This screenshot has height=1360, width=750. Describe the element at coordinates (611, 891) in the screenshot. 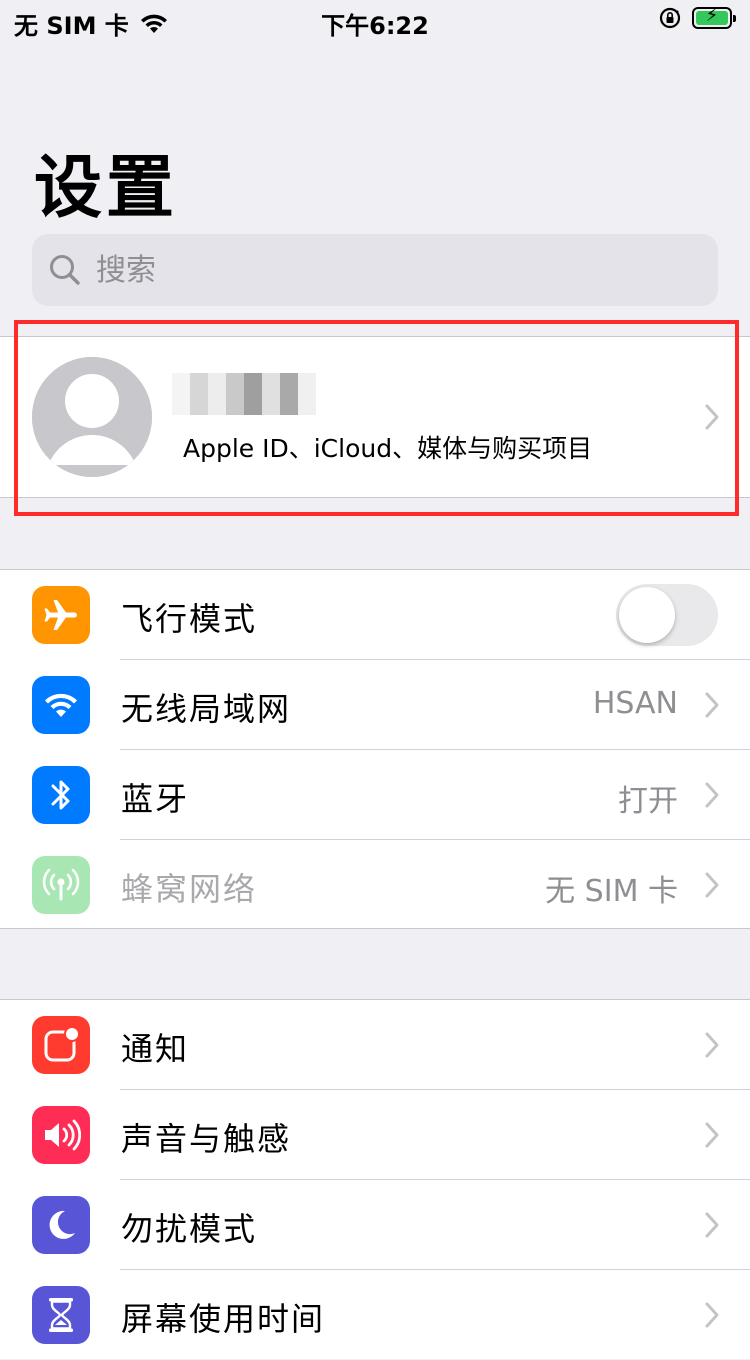

I see `cellular-status-value: 无 SIM 卡` at that location.